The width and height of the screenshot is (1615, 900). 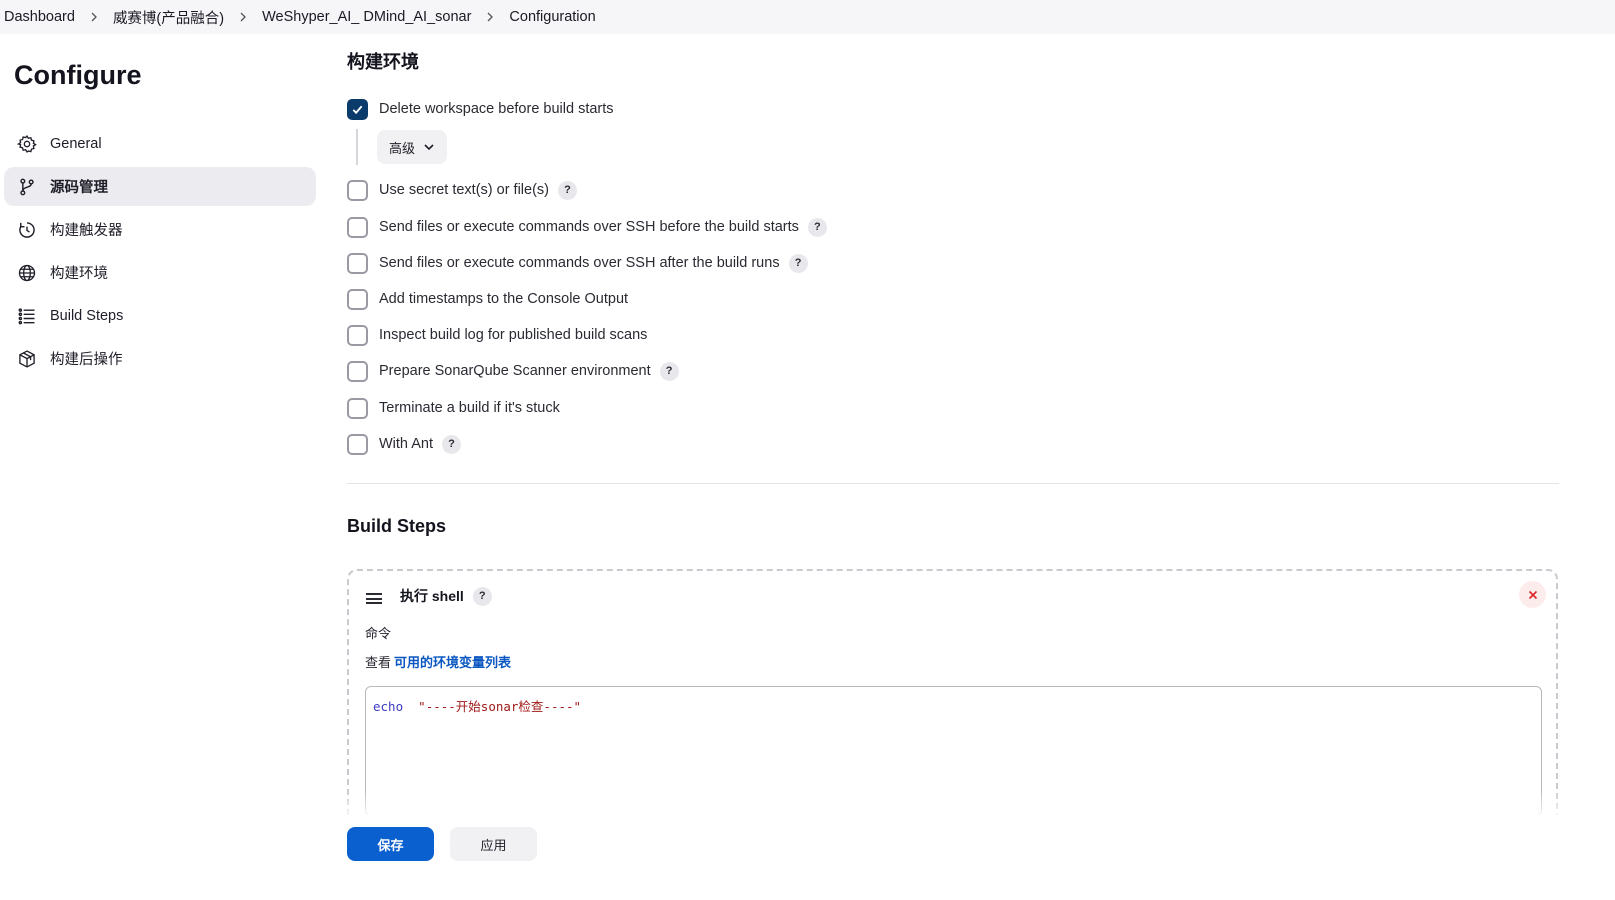 I want to click on env-vars-line: 查看 可用的环境变量列表, so click(x=438, y=661).